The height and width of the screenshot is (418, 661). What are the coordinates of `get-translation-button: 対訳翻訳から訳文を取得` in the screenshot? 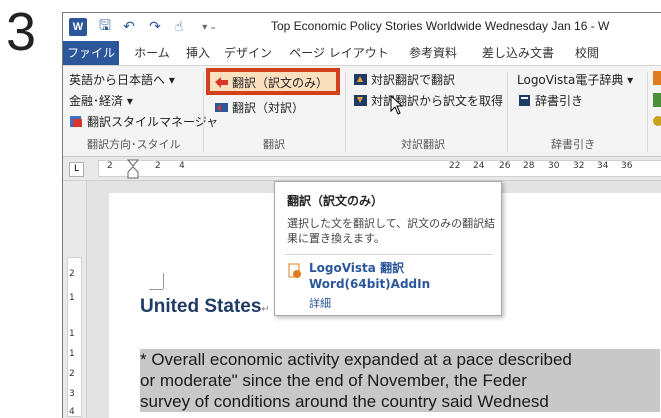 It's located at (428, 100).